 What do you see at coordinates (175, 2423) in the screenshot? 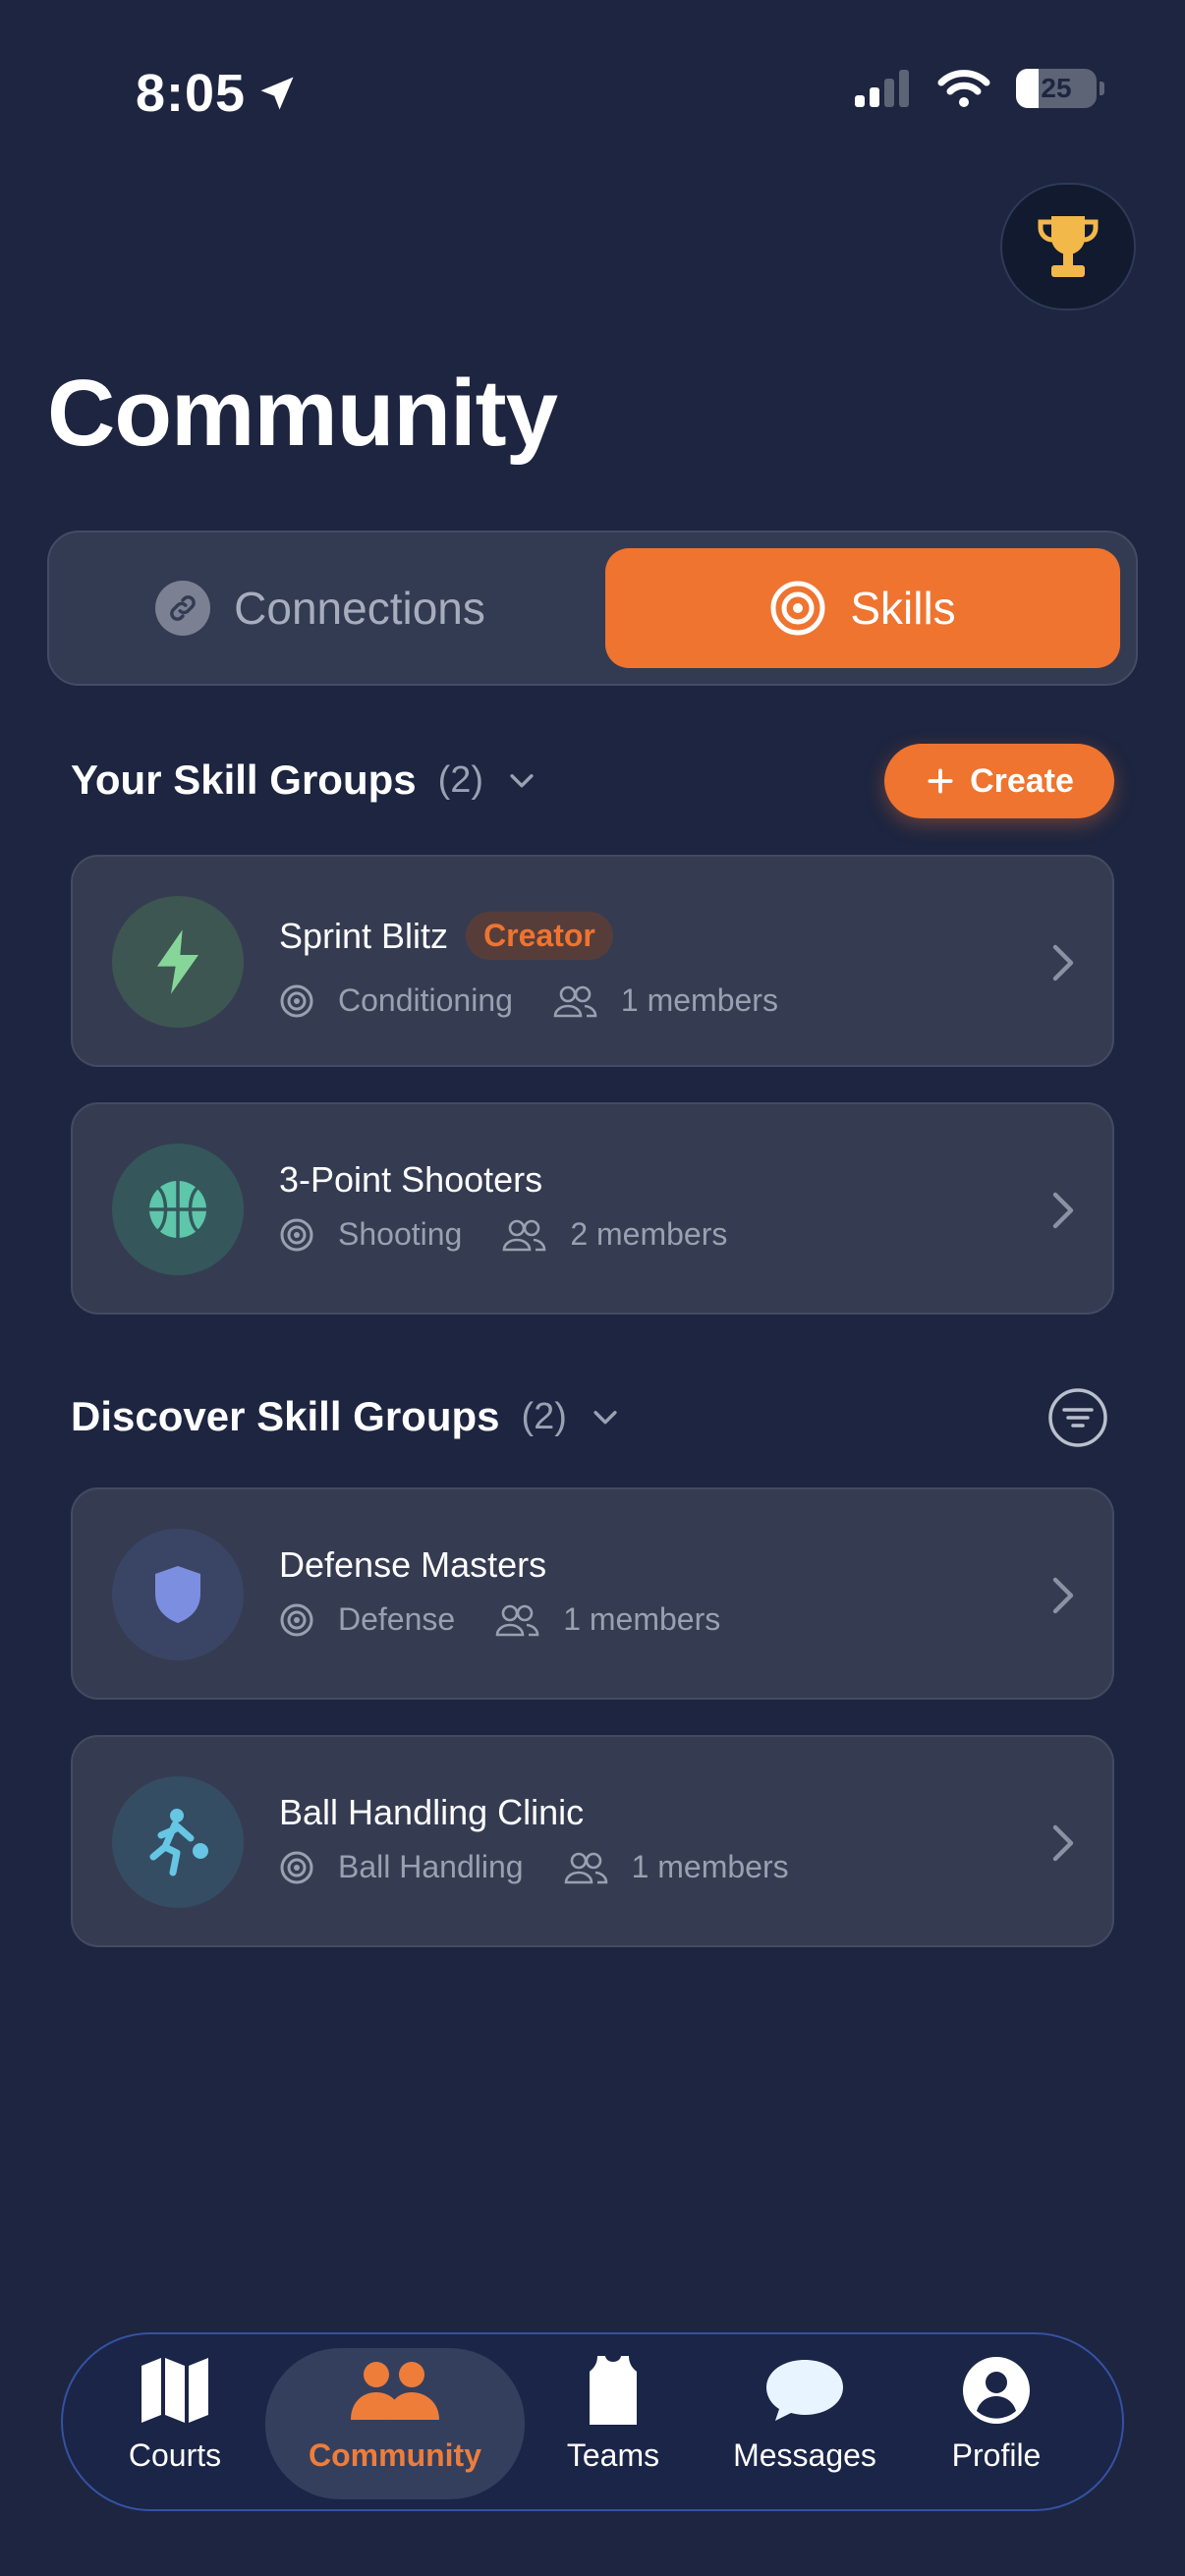
I see `tab-courts: Courts` at bounding box center [175, 2423].